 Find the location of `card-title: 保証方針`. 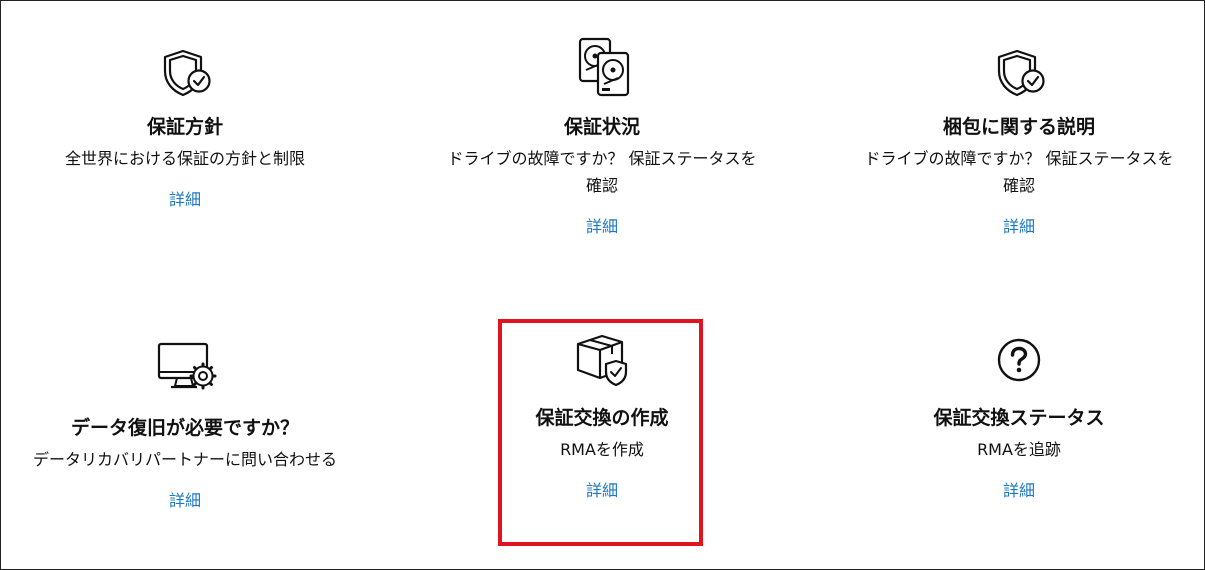

card-title: 保証方針 is located at coordinates (184, 127).